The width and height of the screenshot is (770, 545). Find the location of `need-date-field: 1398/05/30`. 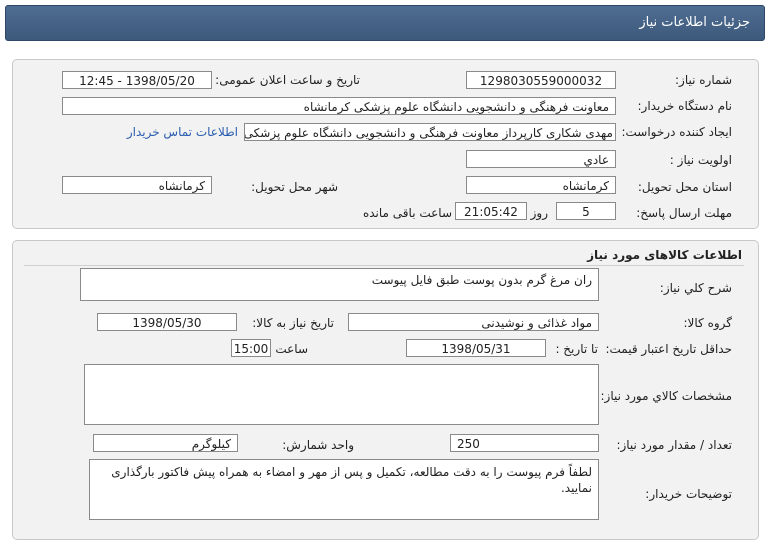

need-date-field: 1398/05/30 is located at coordinates (167, 322).